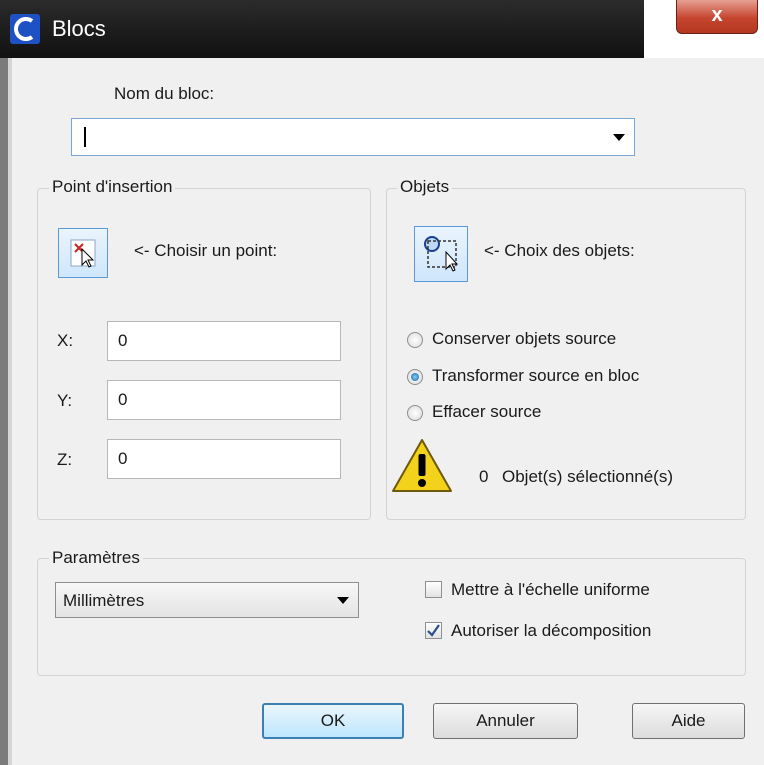 This screenshot has width=764, height=765. I want to click on title-bar, so click(382, 29).